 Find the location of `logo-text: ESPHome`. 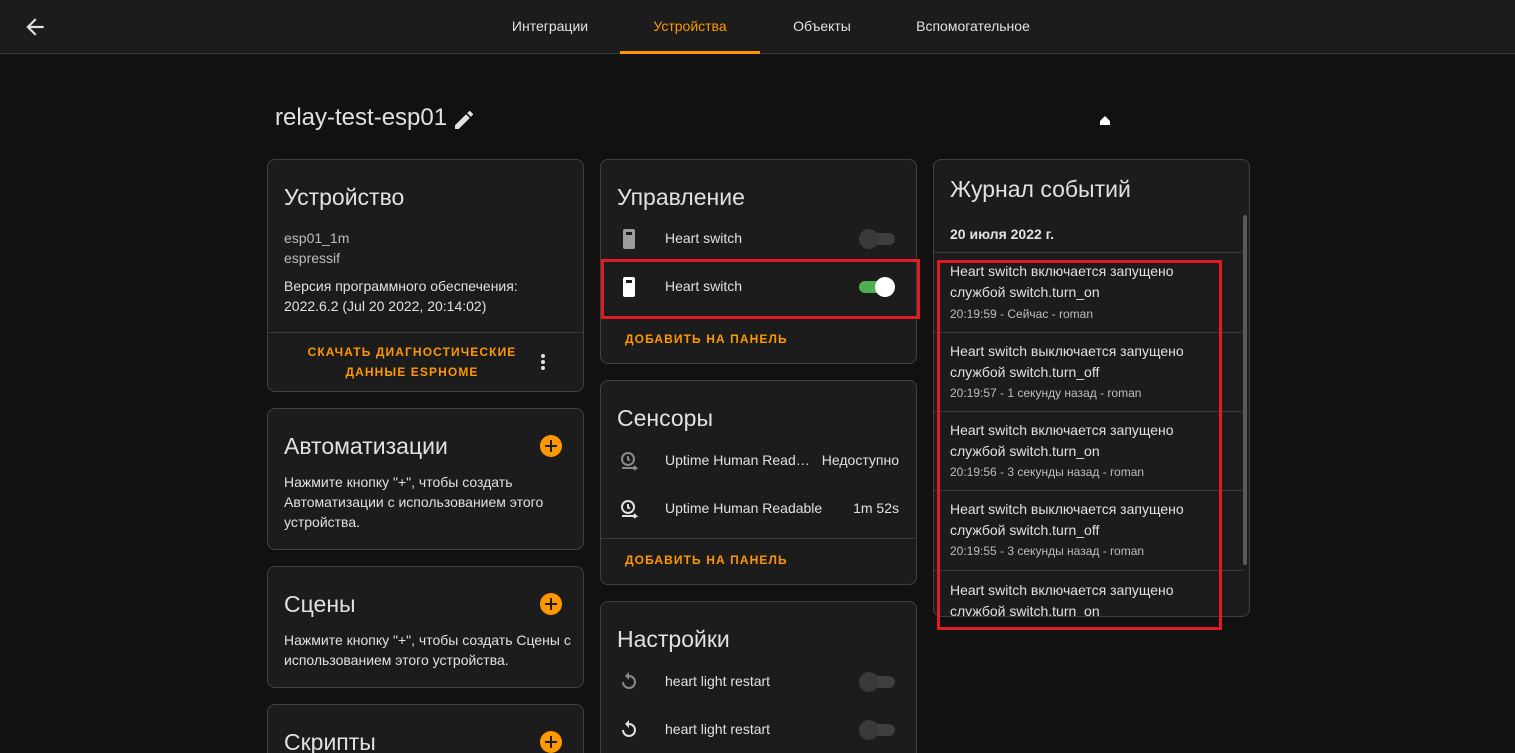

logo-text: ESPHome is located at coordinates (1189, 119).